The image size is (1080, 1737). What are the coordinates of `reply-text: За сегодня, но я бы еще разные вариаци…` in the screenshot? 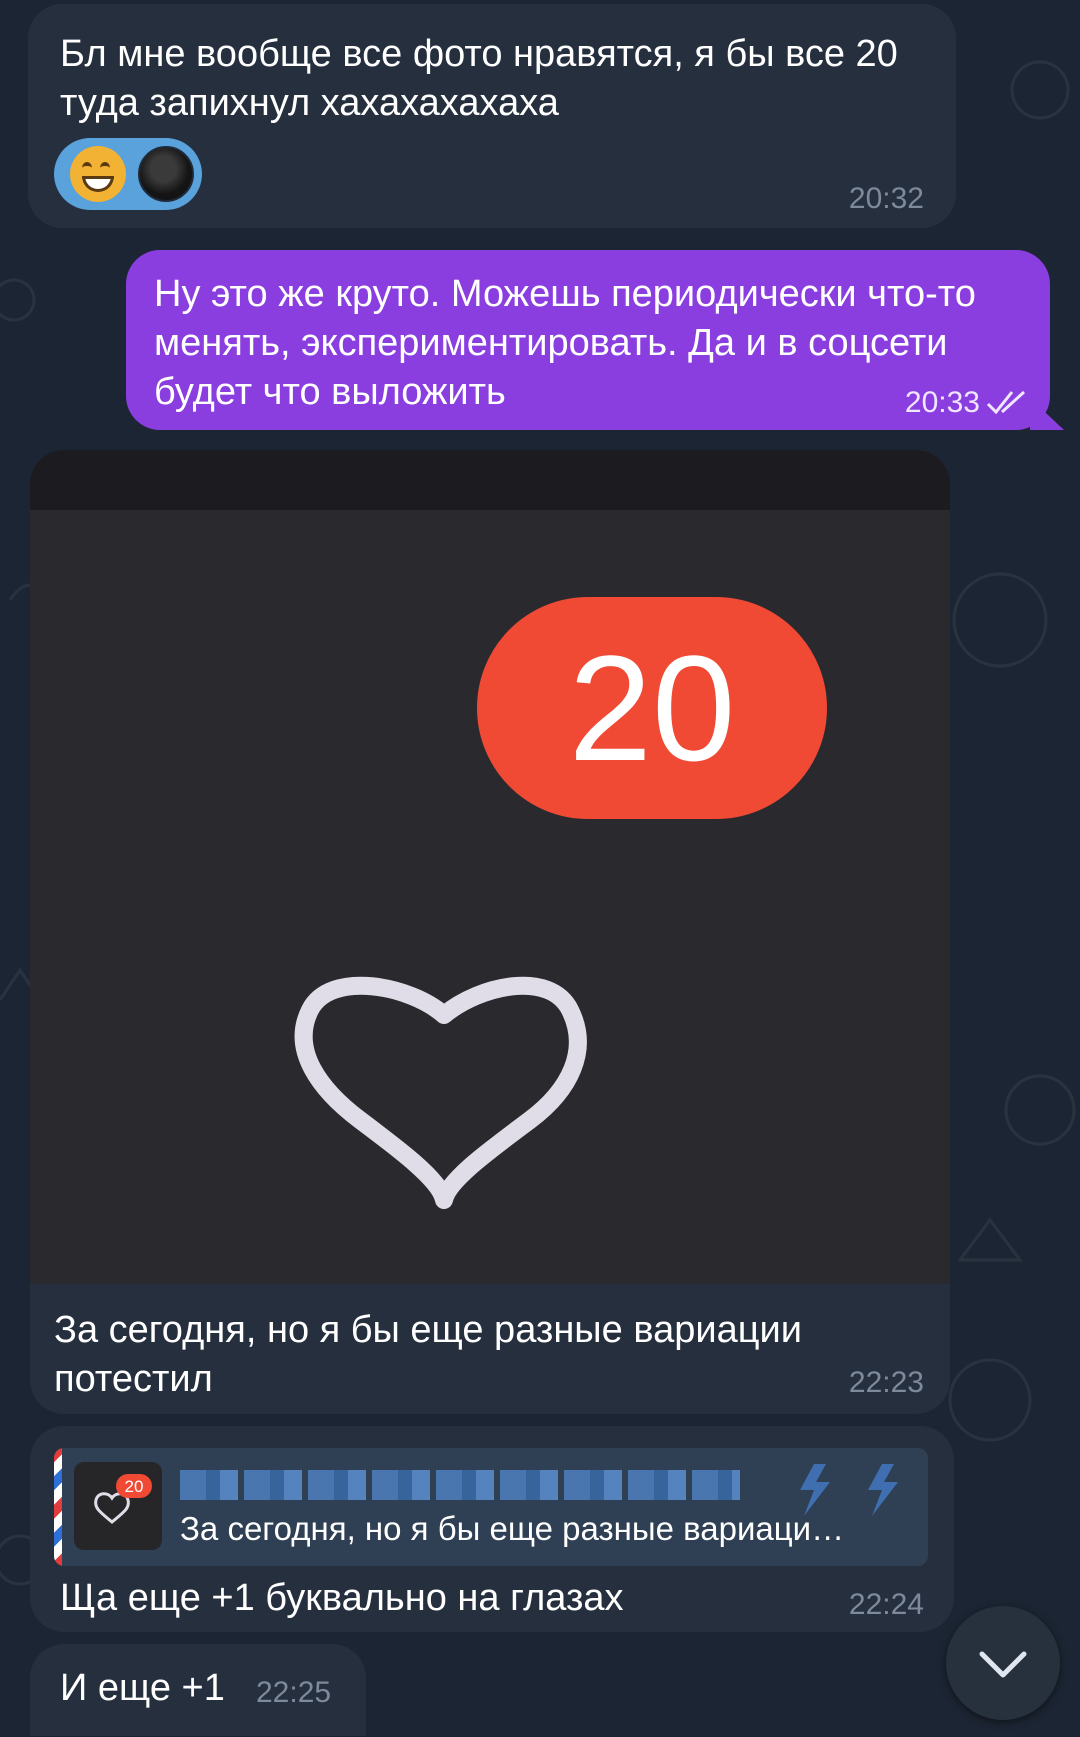 It's located at (512, 1528).